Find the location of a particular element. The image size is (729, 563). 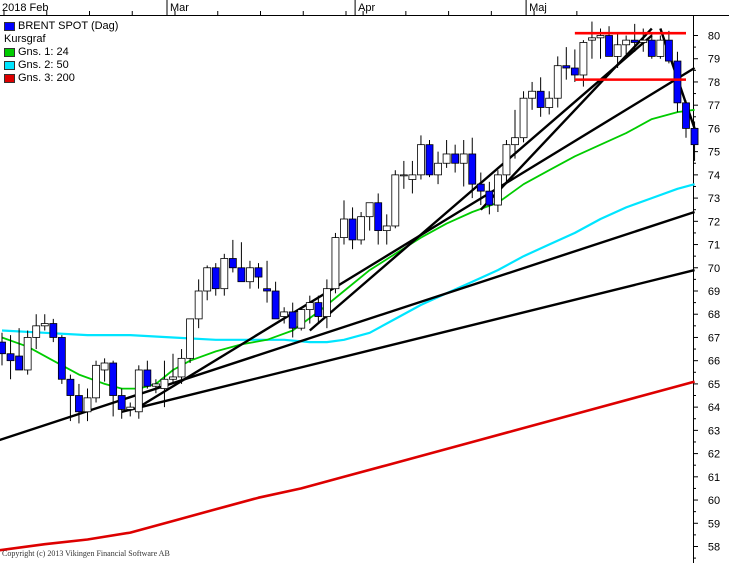

legend-label-price: BRENT SPOT (Dag) is located at coordinates (68, 26).